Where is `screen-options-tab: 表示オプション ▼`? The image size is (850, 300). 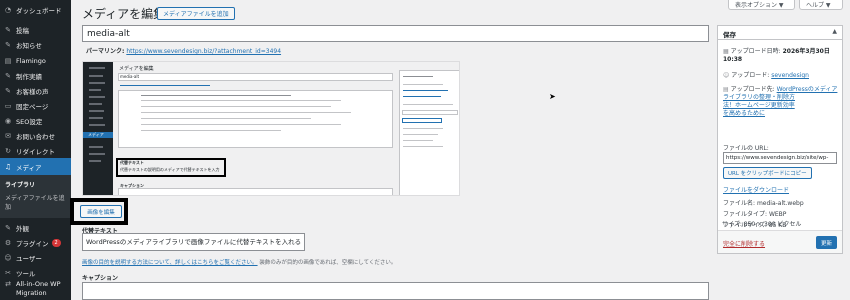 screen-options-tab: 表示オプション ▼ is located at coordinates (761, 5).